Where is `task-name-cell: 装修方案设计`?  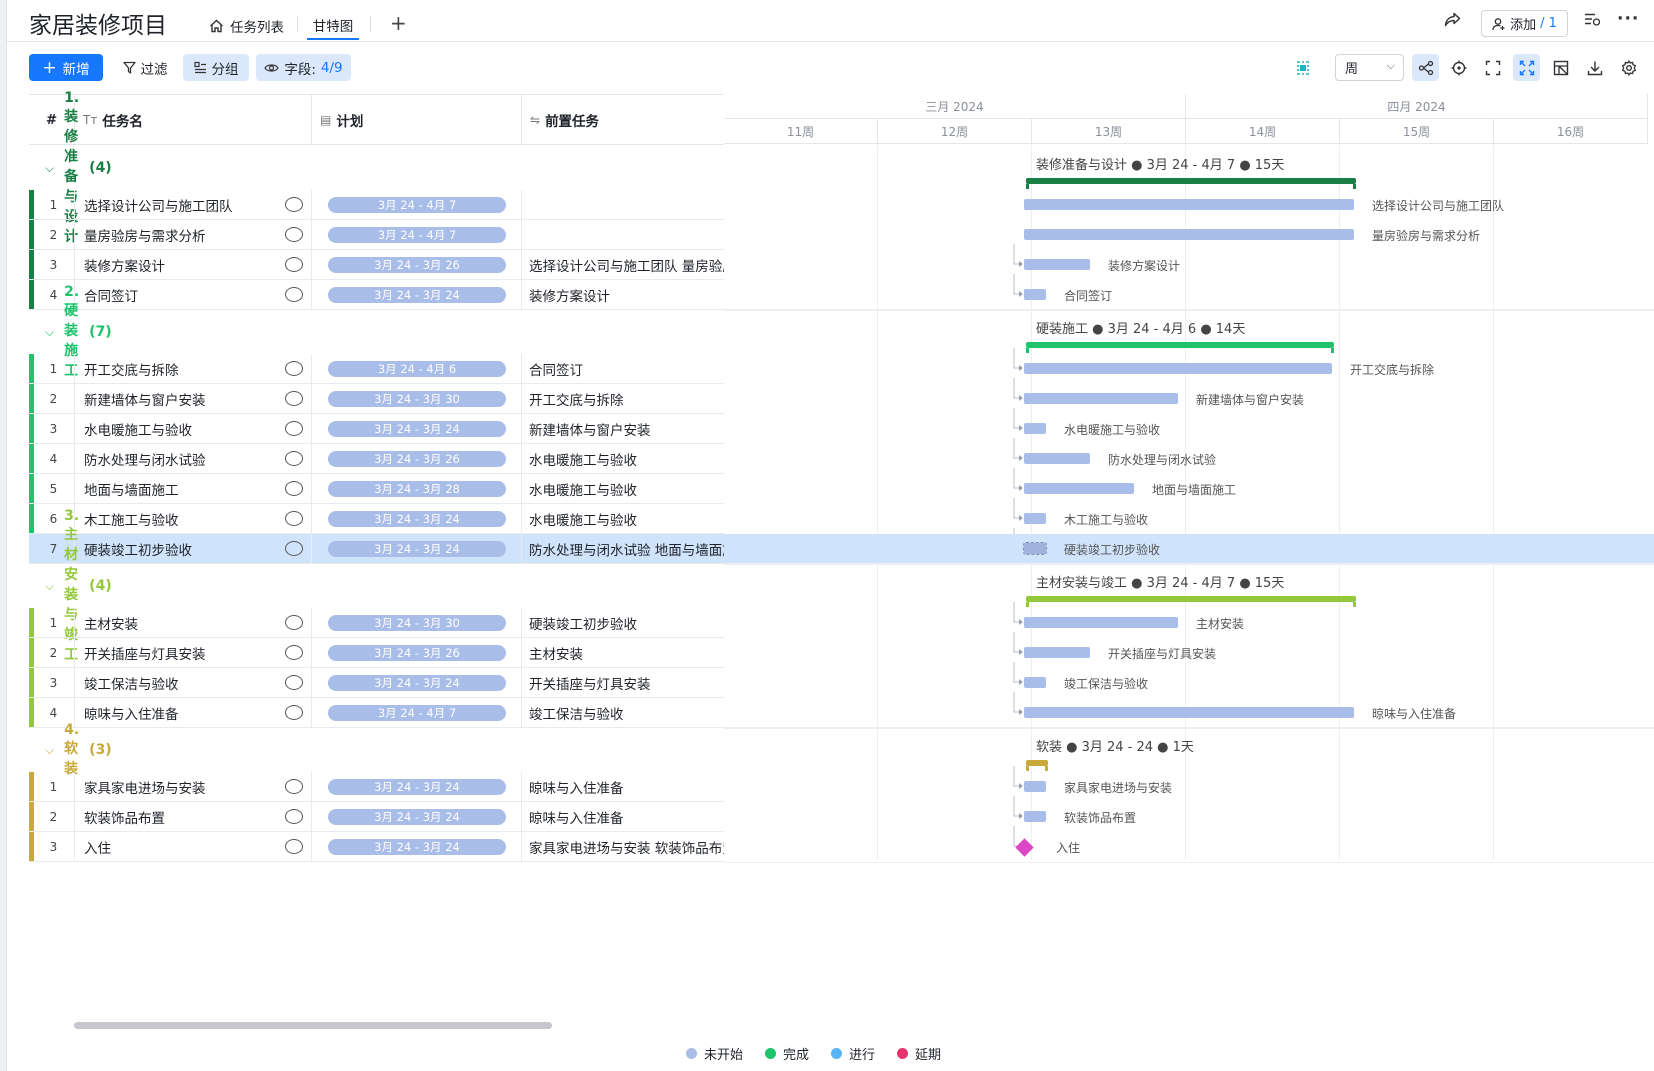
task-name-cell: 装修方案设计 is located at coordinates (193, 265).